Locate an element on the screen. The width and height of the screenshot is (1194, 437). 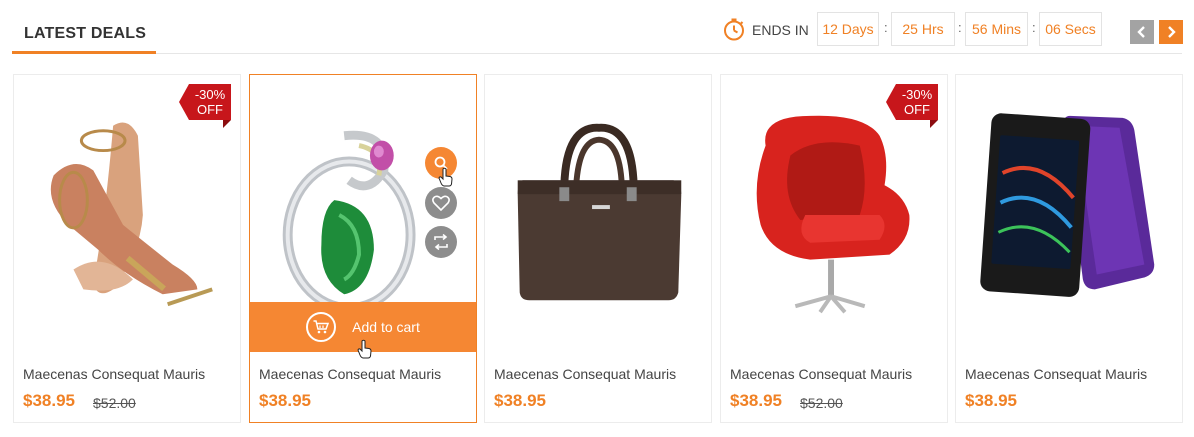
compare-icon is located at coordinates (441, 242).